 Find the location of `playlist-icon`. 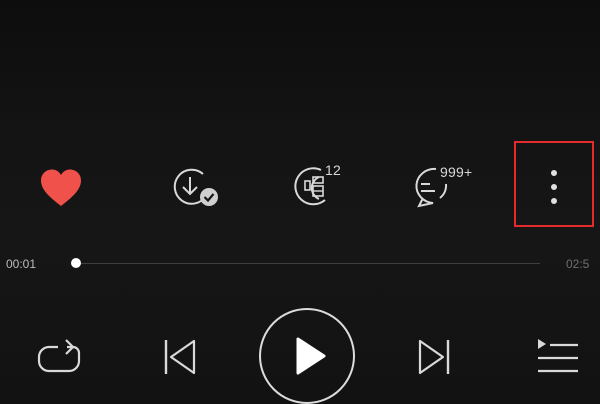

playlist-icon is located at coordinates (558, 356).